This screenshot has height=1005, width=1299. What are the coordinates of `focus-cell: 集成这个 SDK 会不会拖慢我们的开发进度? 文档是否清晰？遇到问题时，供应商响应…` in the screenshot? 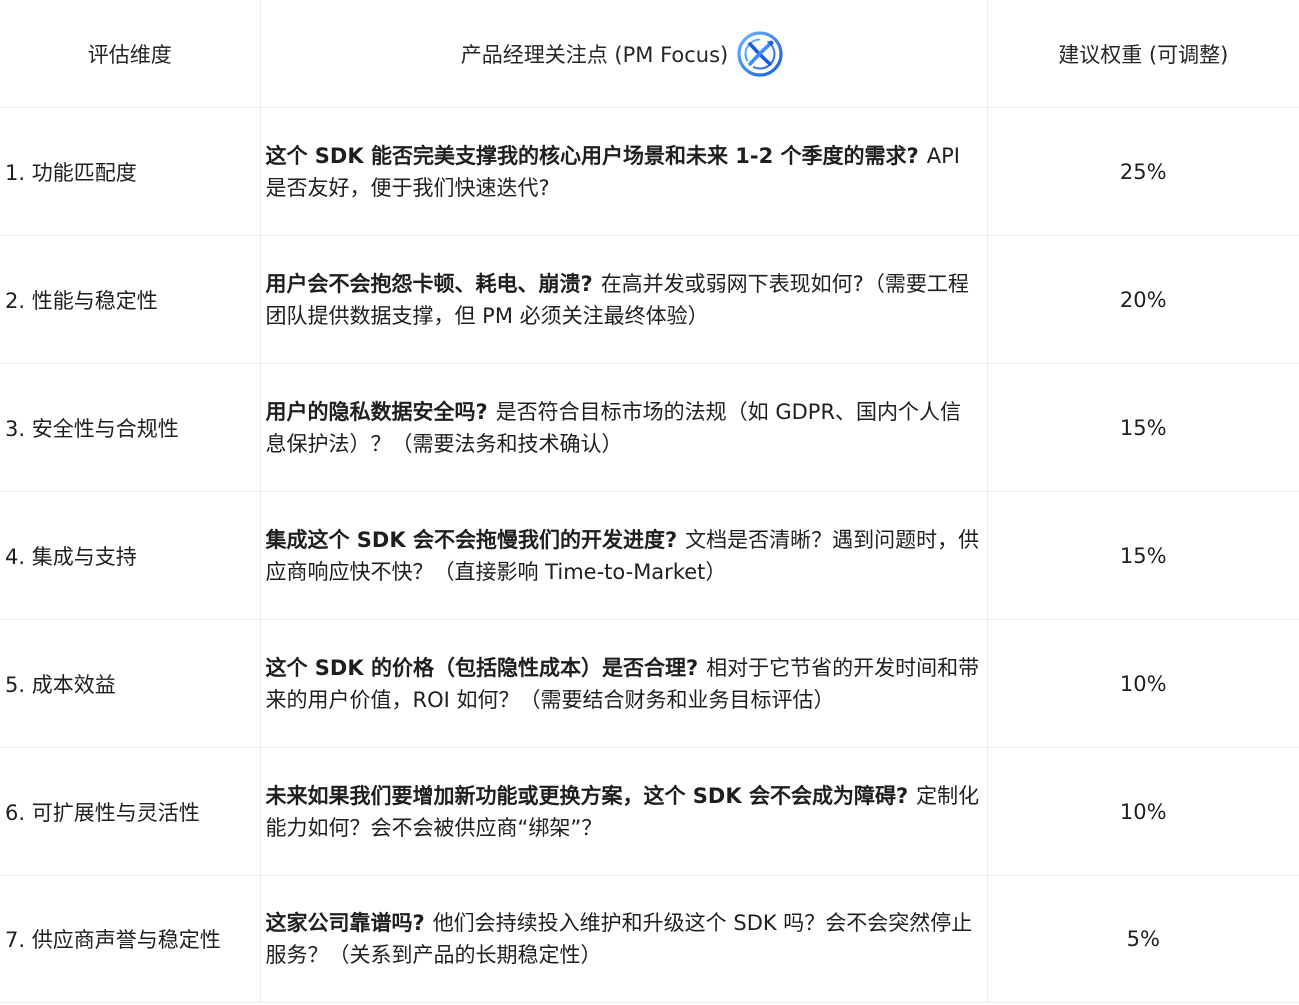 It's located at (623, 555).